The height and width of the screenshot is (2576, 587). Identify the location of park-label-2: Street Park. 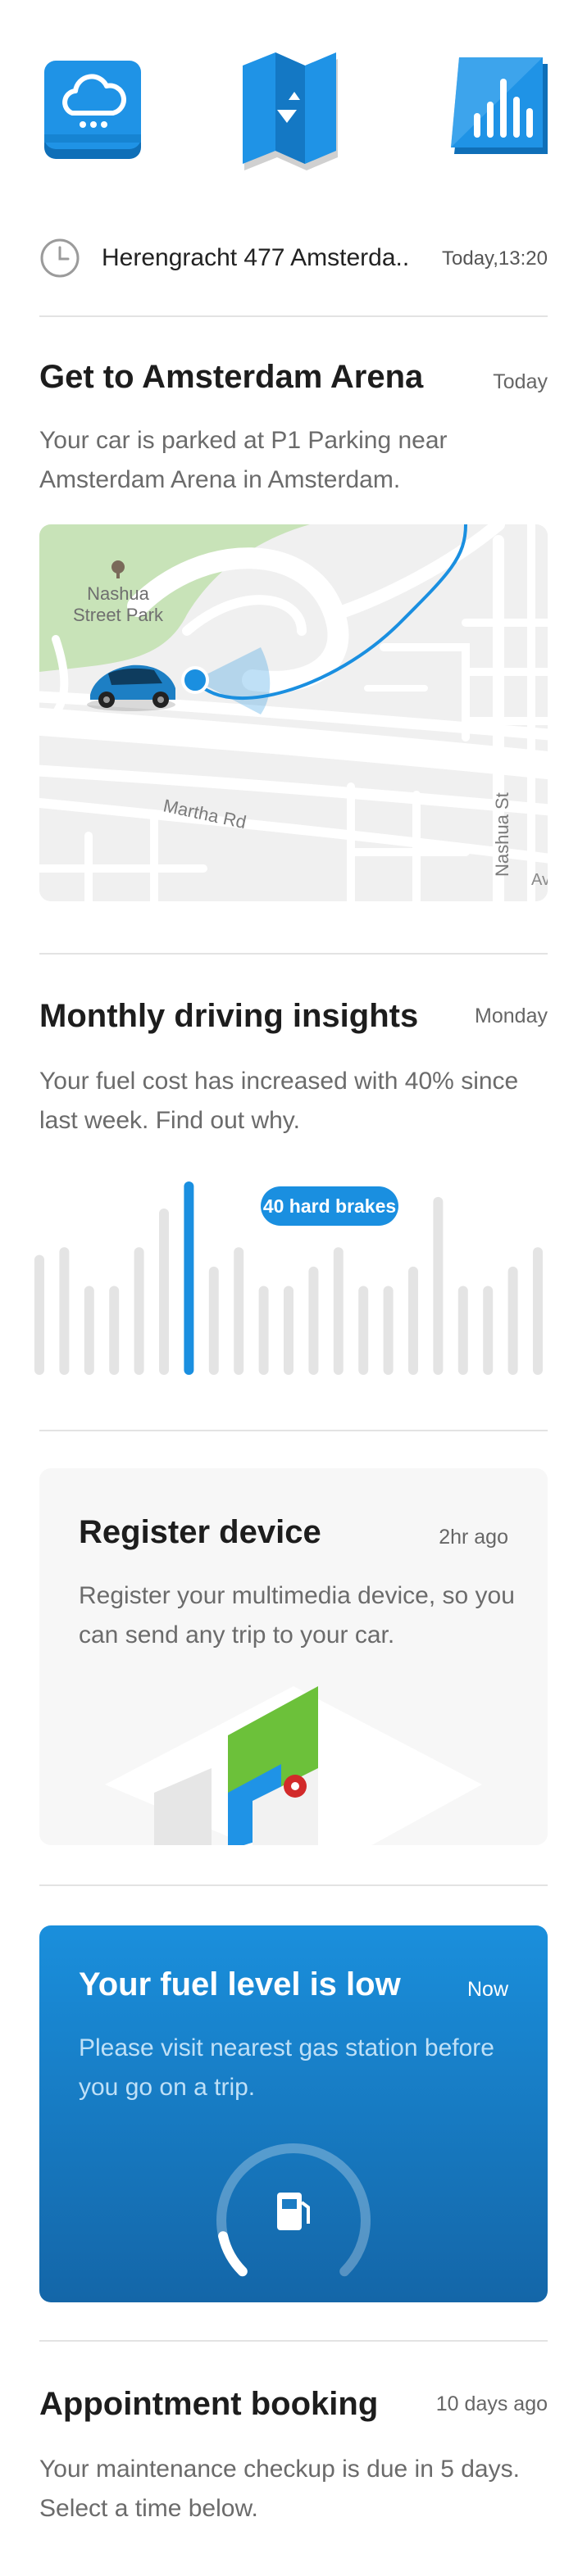
(118, 615).